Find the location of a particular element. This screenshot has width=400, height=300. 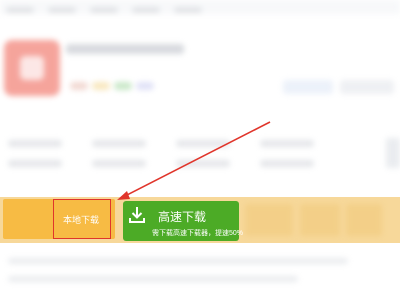

pointer-arrow is located at coordinates (194, 160).